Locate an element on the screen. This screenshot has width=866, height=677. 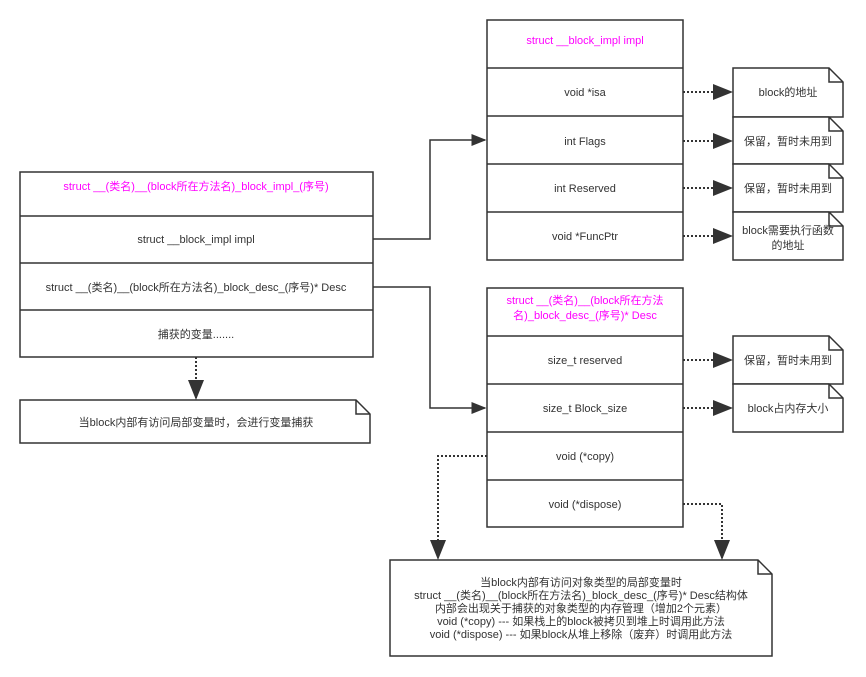
desc-row: size_t Block_size is located at coordinates (585, 409).